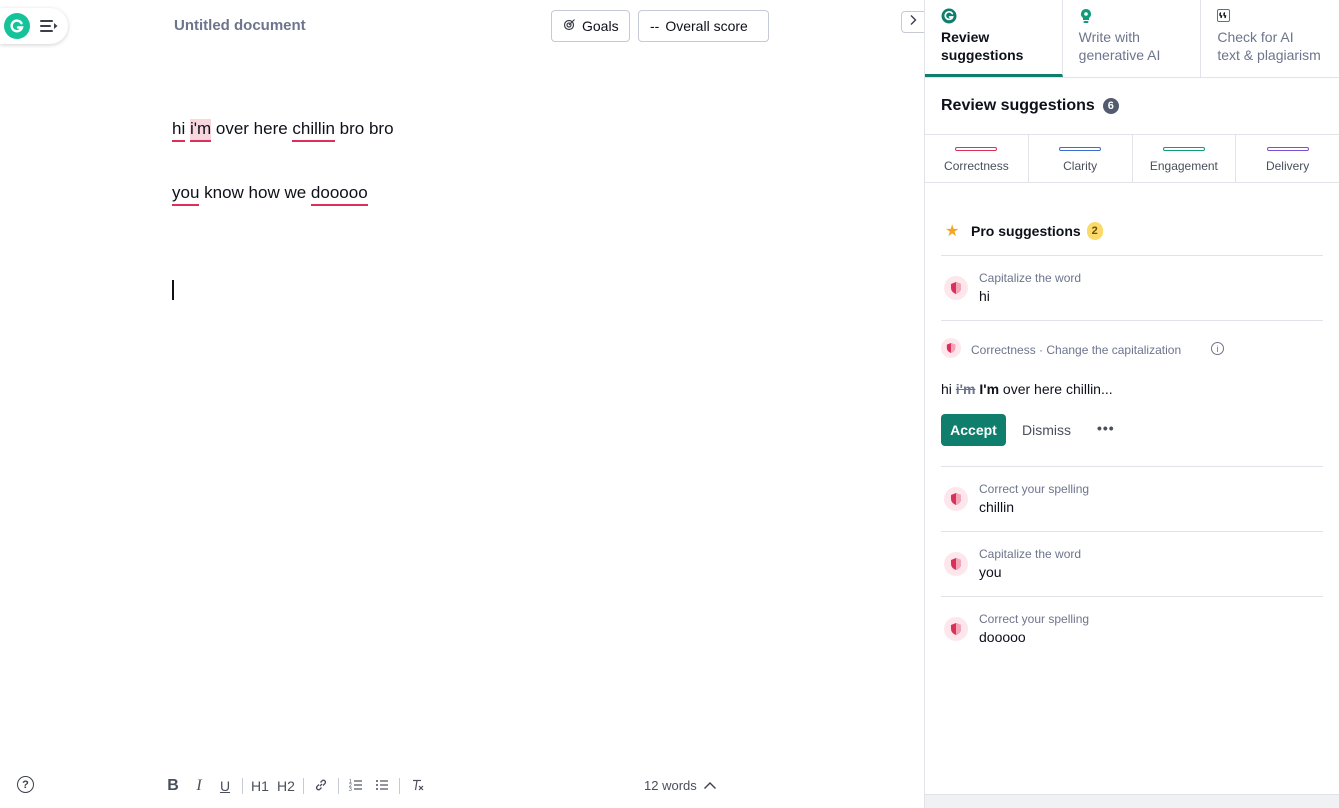 This screenshot has width=1339, height=808. Describe the element at coordinates (997, 507) in the screenshot. I see `suggestion-word: chillin` at that location.